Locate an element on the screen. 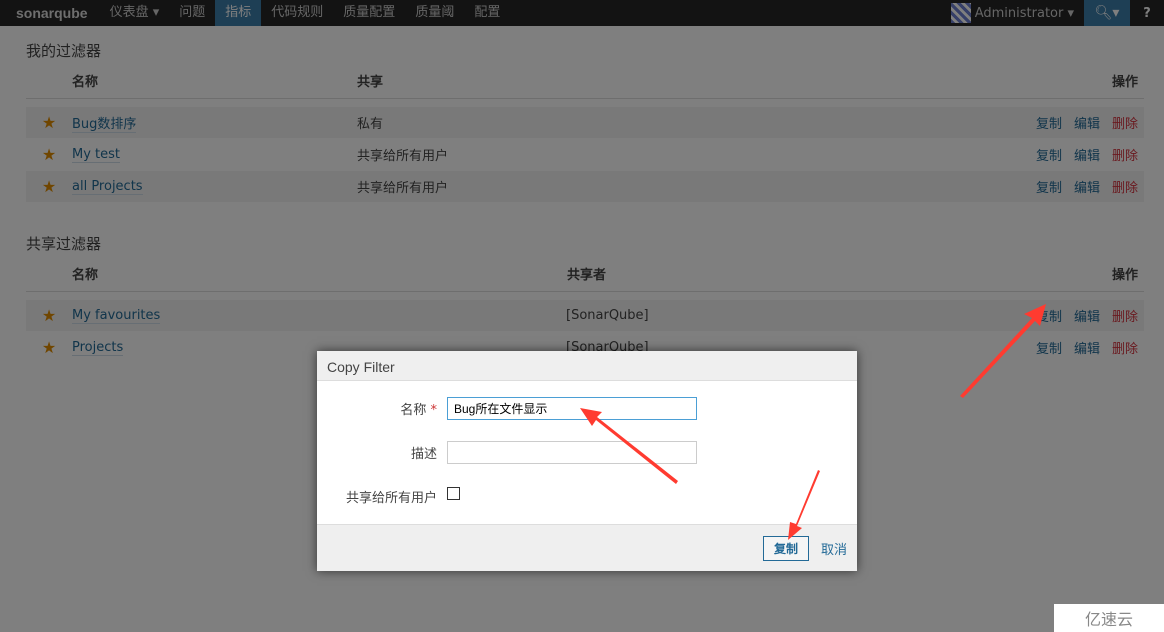 This screenshot has height=632, width=1164. dialog-title: Copy Filter is located at coordinates (587, 366).